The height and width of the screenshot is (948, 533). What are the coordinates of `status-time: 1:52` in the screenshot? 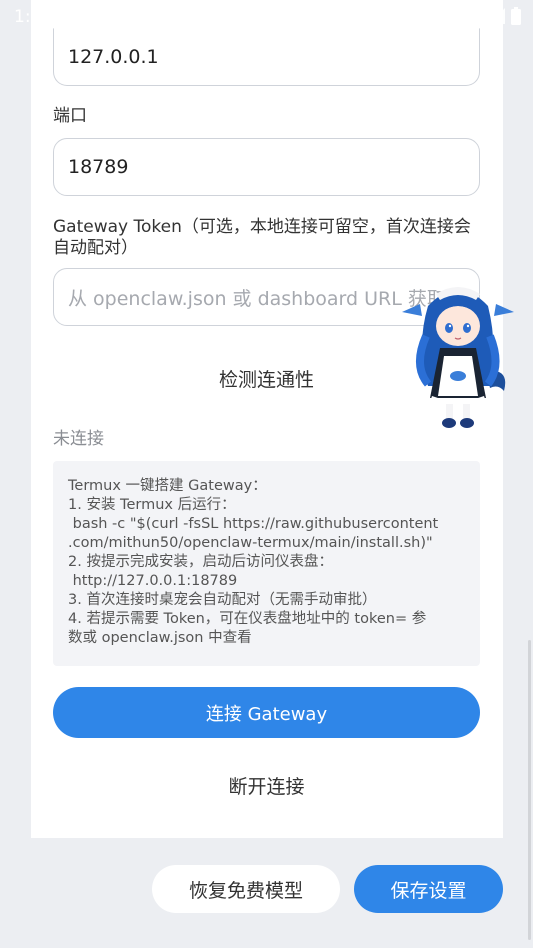 It's located at (33, 17).